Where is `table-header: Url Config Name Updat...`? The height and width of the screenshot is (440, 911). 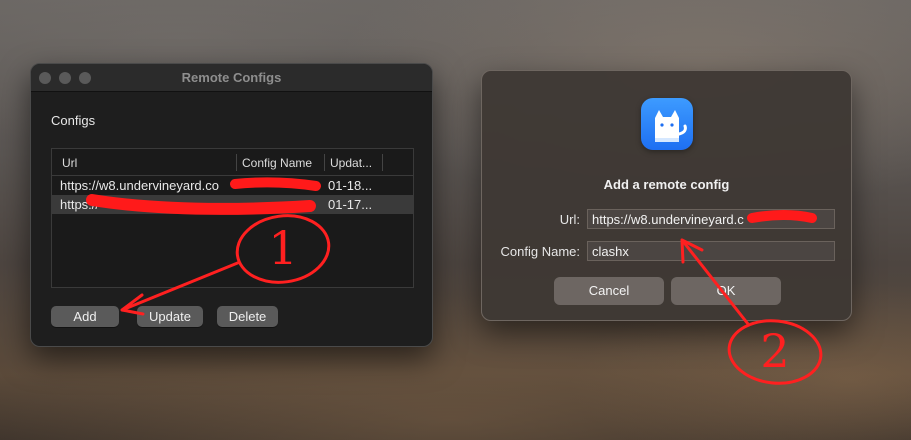 table-header: Url Config Name Updat... is located at coordinates (232, 162).